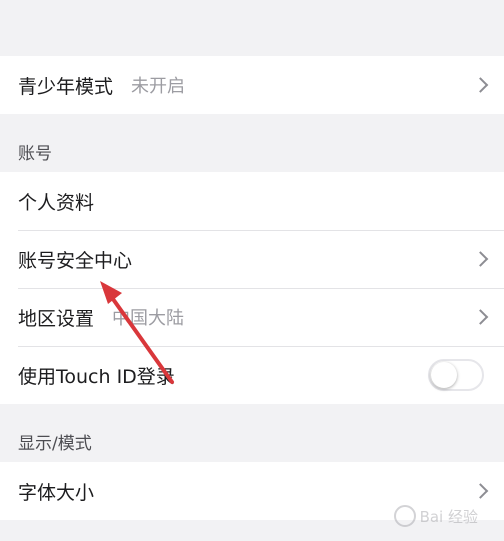 Image resolution: width=504 pixels, height=541 pixels. I want to click on account-security-center-row: 账号安全中心, so click(252, 259).